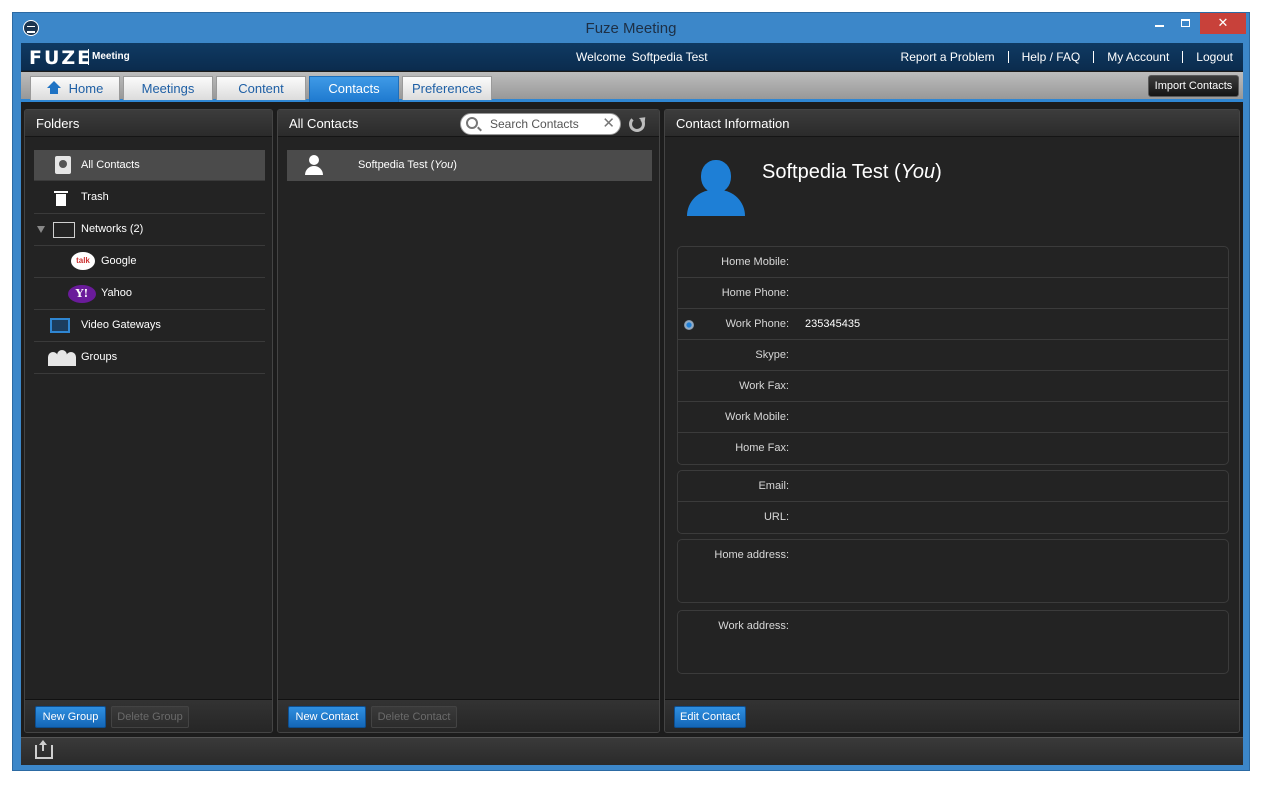 The image size is (1269, 791). I want to click on video-gateway-icon, so click(60, 325).